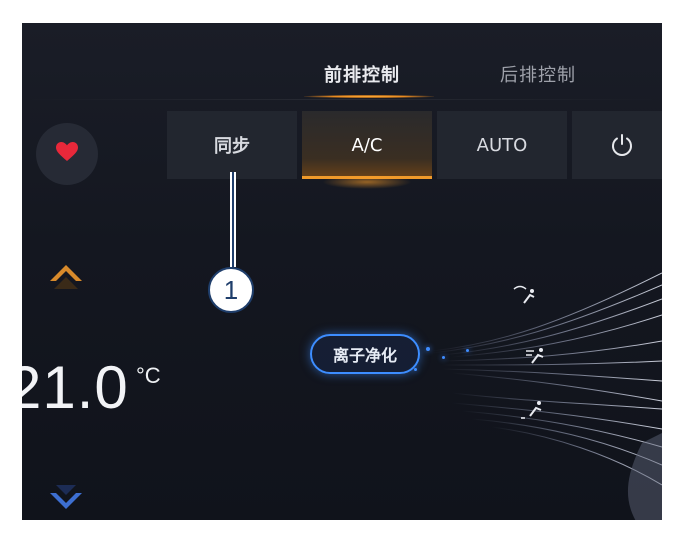 This screenshot has width=685, height=543. What do you see at coordinates (365, 354) in the screenshot?
I see `ion-purification-button: 离子净化` at bounding box center [365, 354].